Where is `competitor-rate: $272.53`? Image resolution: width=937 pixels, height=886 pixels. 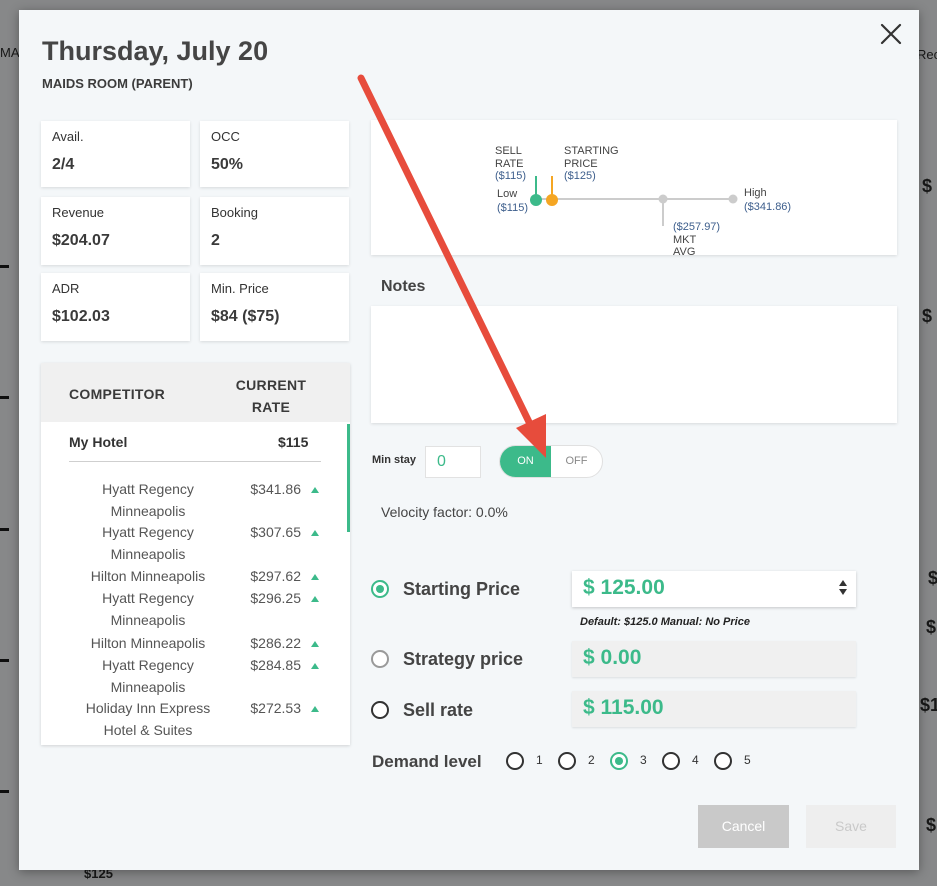 competitor-rate: $272.53 is located at coordinates (275, 708).